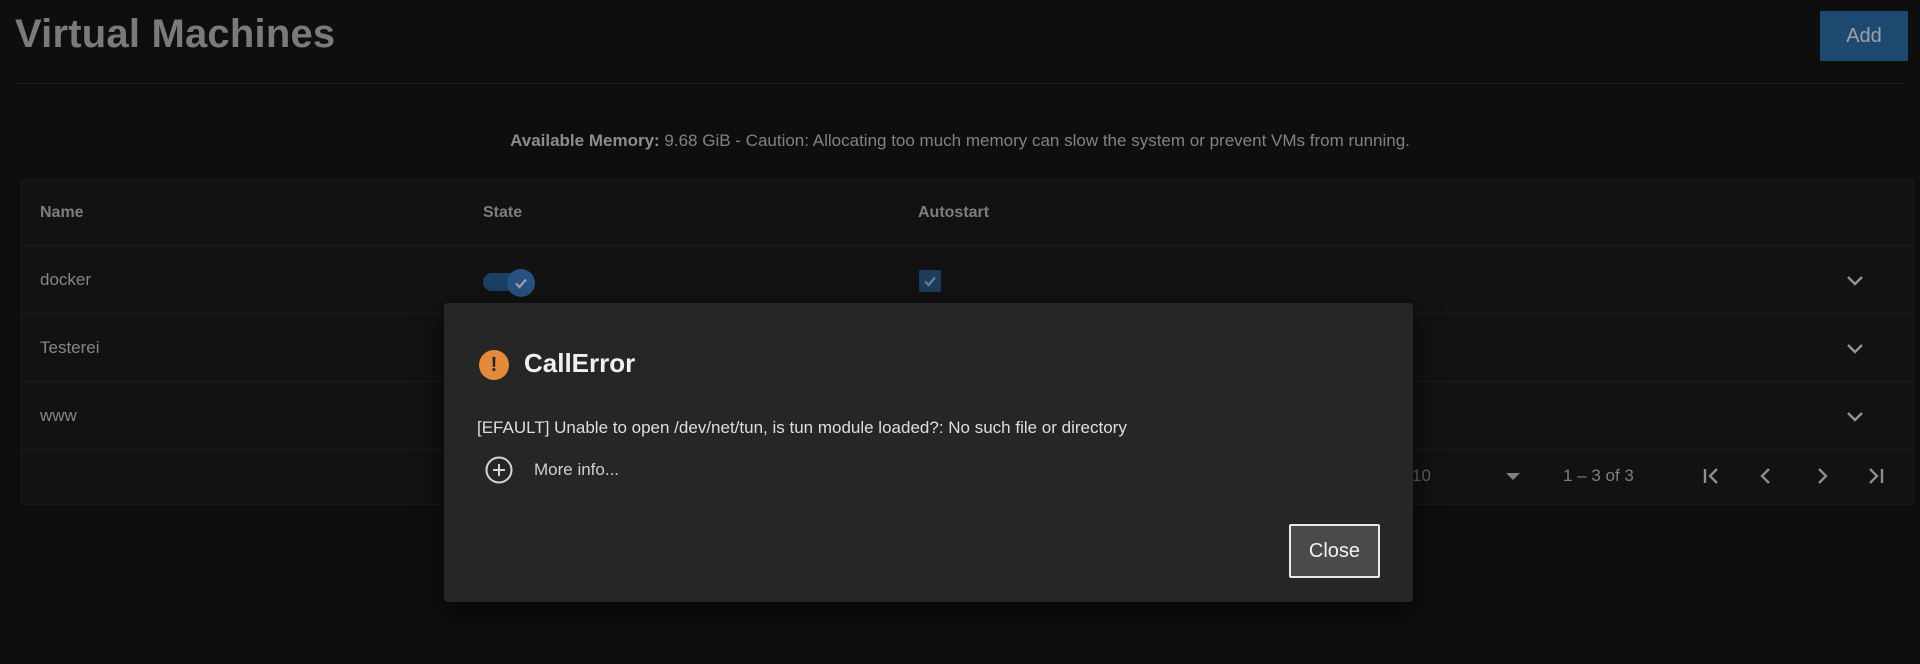 Image resolution: width=1920 pixels, height=664 pixels. I want to click on close-button: Close, so click(1334, 551).